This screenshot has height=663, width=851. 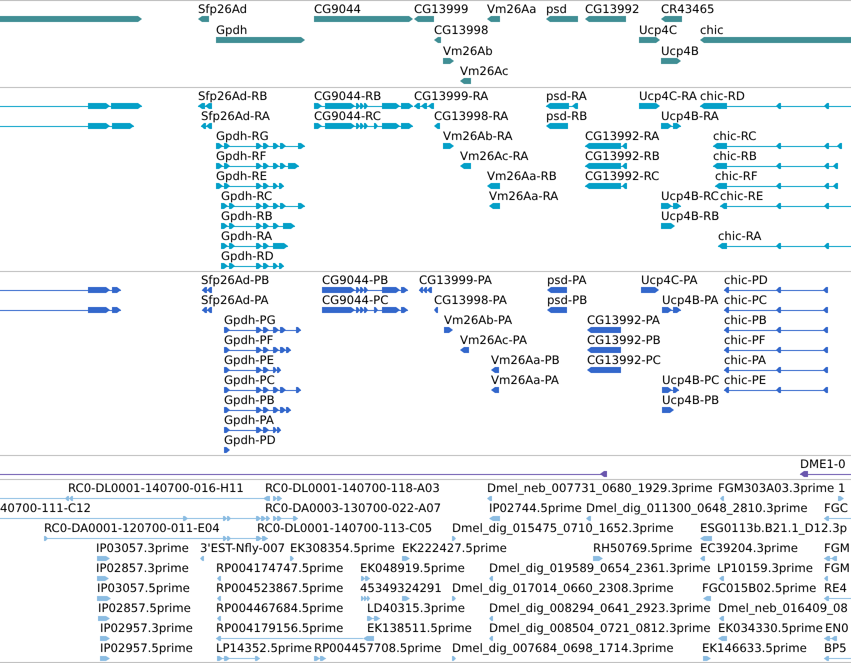 I want to click on est-label: EK146633.5prime, so click(x=754, y=648).